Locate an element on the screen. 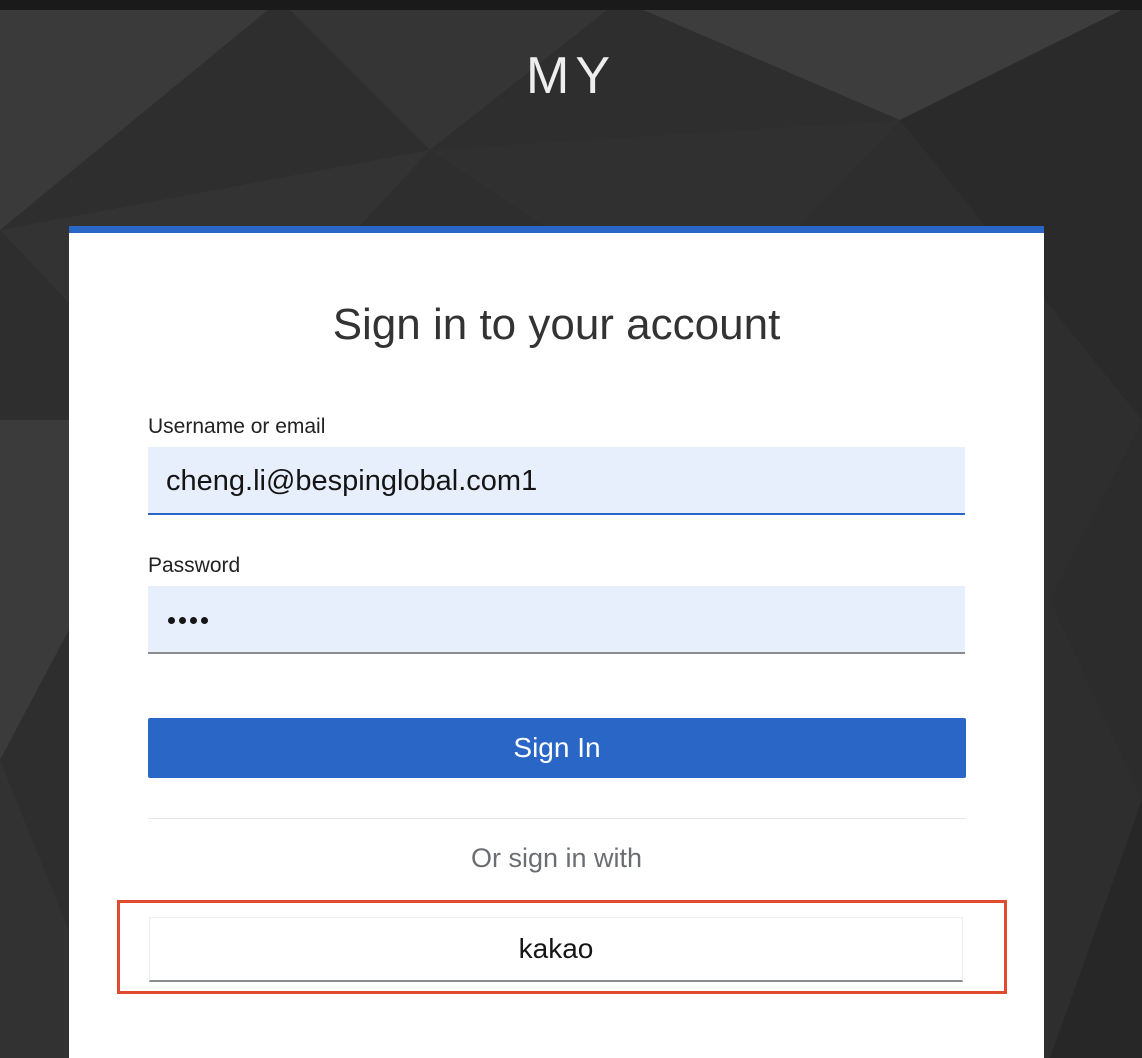 This screenshot has height=1058, width=1142. password-label: Password is located at coordinates (194, 565).